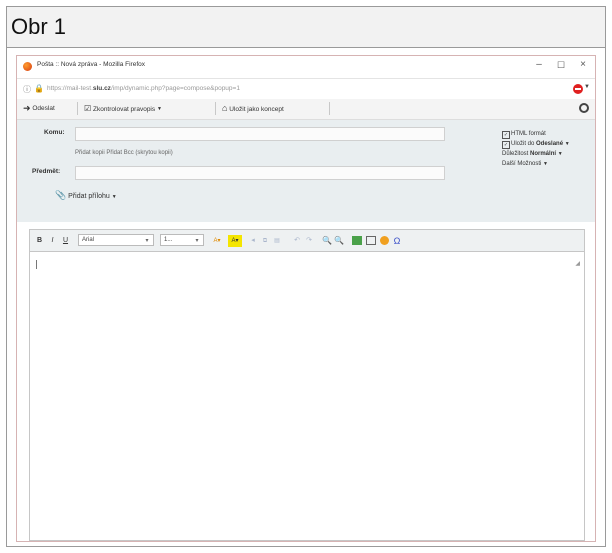  I want to click on copy-icon: ⧉, so click(265, 241).